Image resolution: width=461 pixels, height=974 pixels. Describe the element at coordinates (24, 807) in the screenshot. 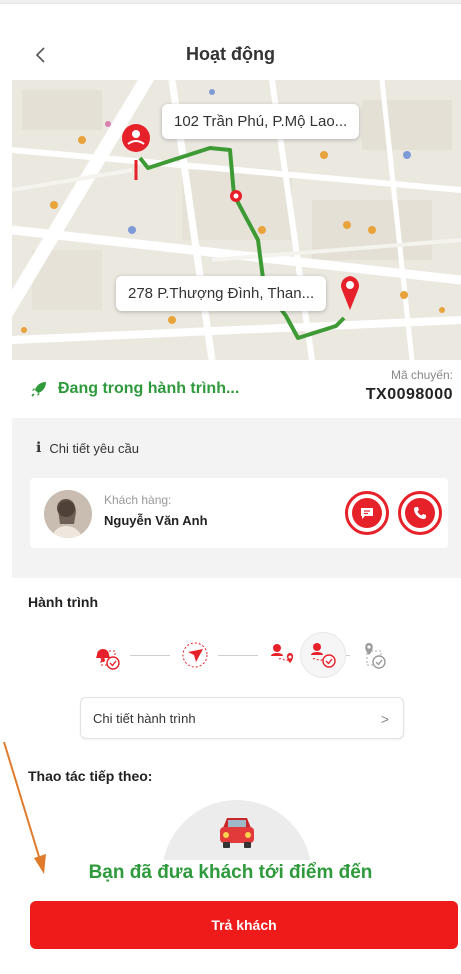

I see `annotation-arrow` at that location.